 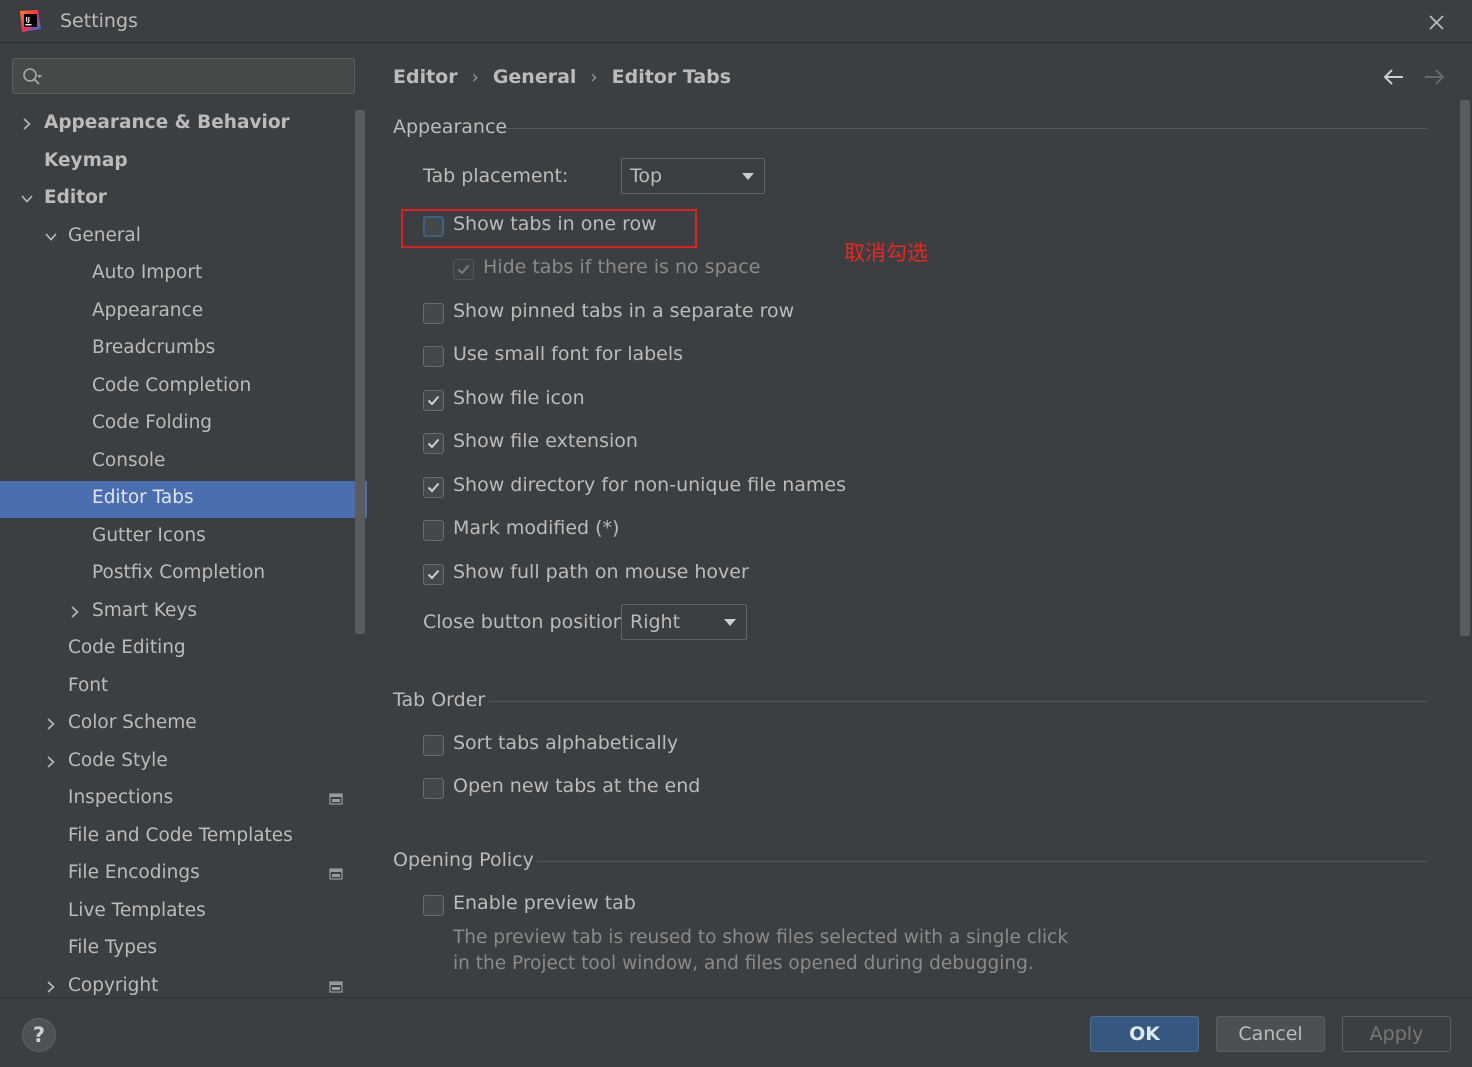 What do you see at coordinates (527, 622) in the screenshot?
I see `close-button-position-label: Close button position:` at bounding box center [527, 622].